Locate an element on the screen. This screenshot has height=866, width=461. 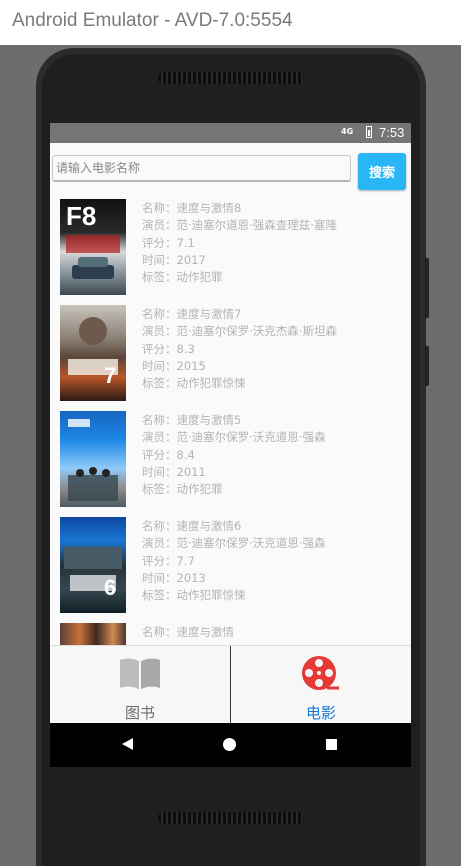
movie-name: 名称：速度与激情8 is located at coordinates (192, 208).